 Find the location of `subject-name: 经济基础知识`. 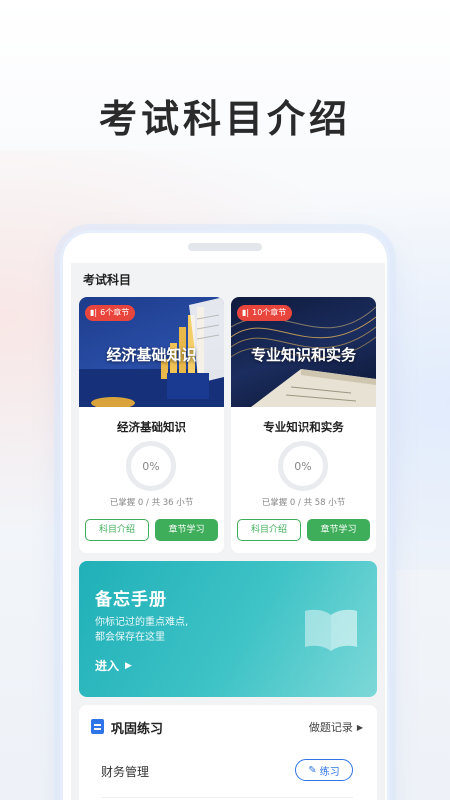

subject-name: 经济基础知识 is located at coordinates (151, 427).